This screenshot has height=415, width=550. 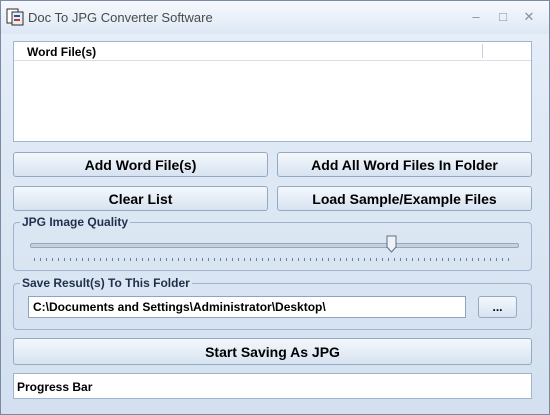 I want to click on quality-slider-track, so click(x=274, y=245).